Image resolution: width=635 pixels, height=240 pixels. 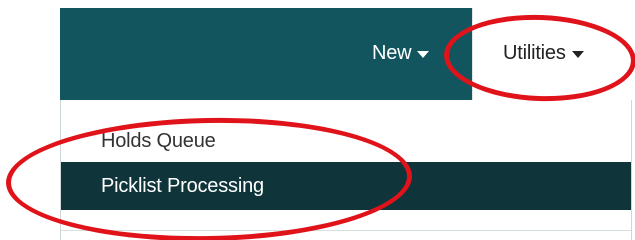 I want to click on menu-item-holds-queue: Holds Queue, so click(x=346, y=141).